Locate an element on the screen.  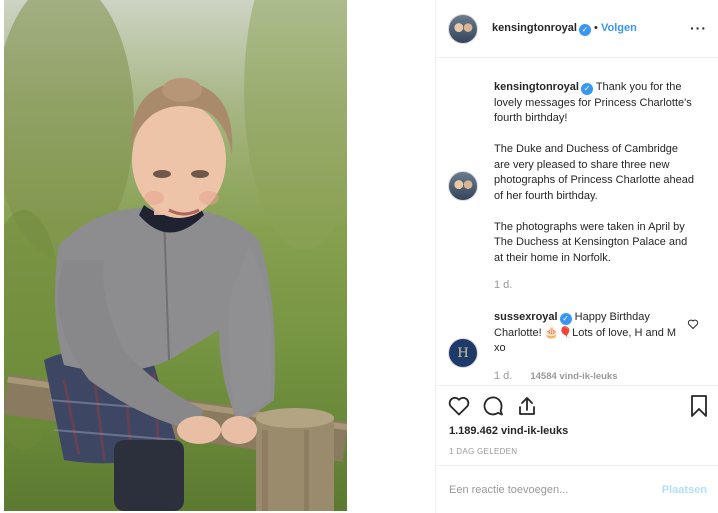
post-header: kensingtonroyal ✓ • Volgen ··· is located at coordinates (577, 29).